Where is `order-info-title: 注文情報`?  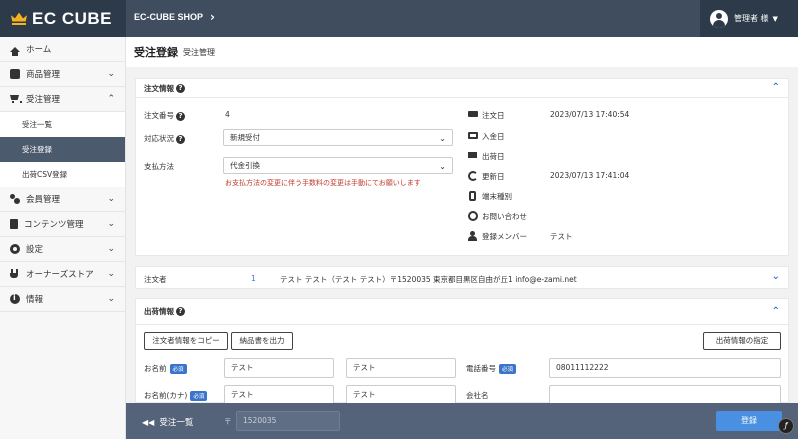 order-info-title: 注文情報 is located at coordinates (159, 88).